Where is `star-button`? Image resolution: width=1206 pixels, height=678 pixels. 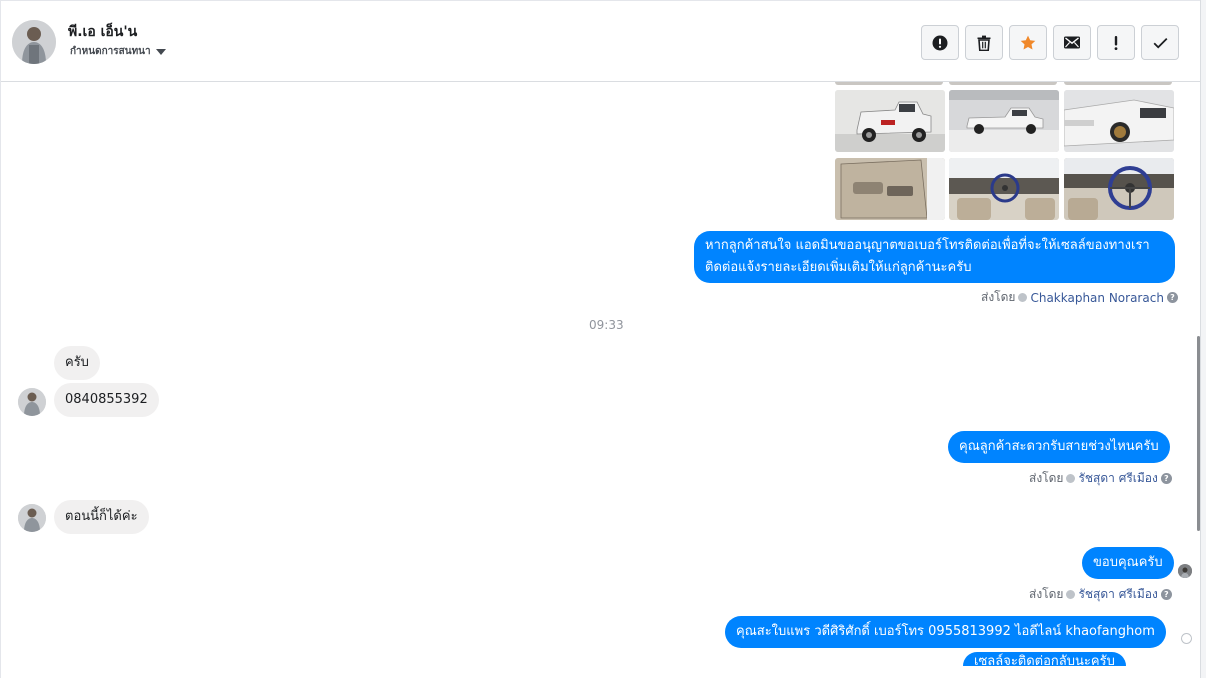
star-button is located at coordinates (1028, 42).